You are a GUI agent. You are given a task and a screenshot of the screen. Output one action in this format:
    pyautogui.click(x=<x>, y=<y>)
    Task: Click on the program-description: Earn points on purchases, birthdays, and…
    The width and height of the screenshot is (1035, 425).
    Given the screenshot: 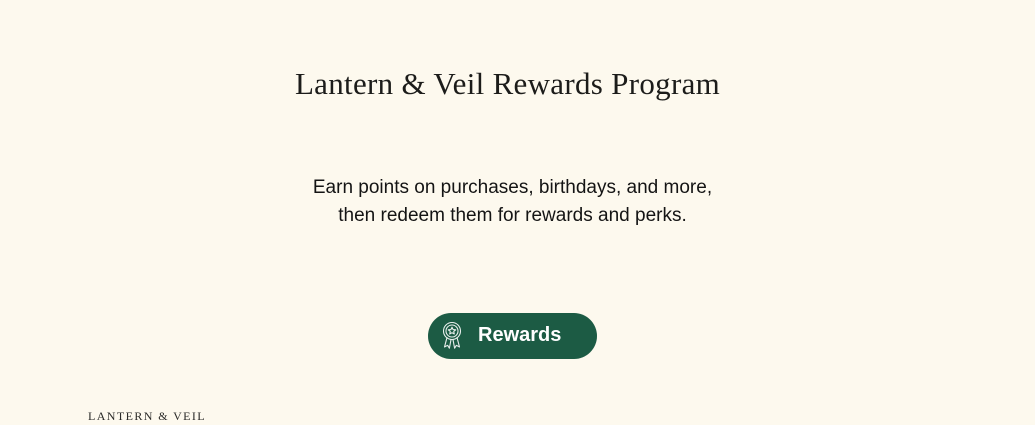 What is the action you would take?
    pyautogui.click(x=512, y=202)
    